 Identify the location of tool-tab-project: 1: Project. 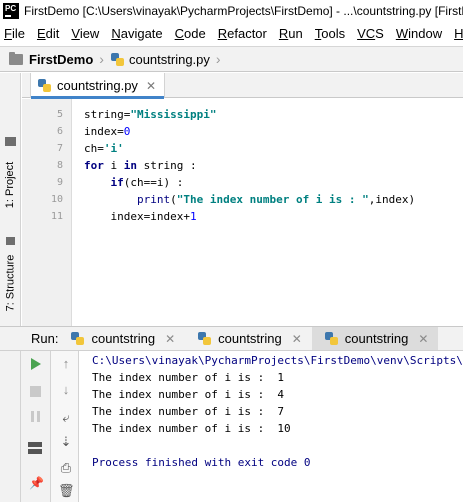
(10, 185).